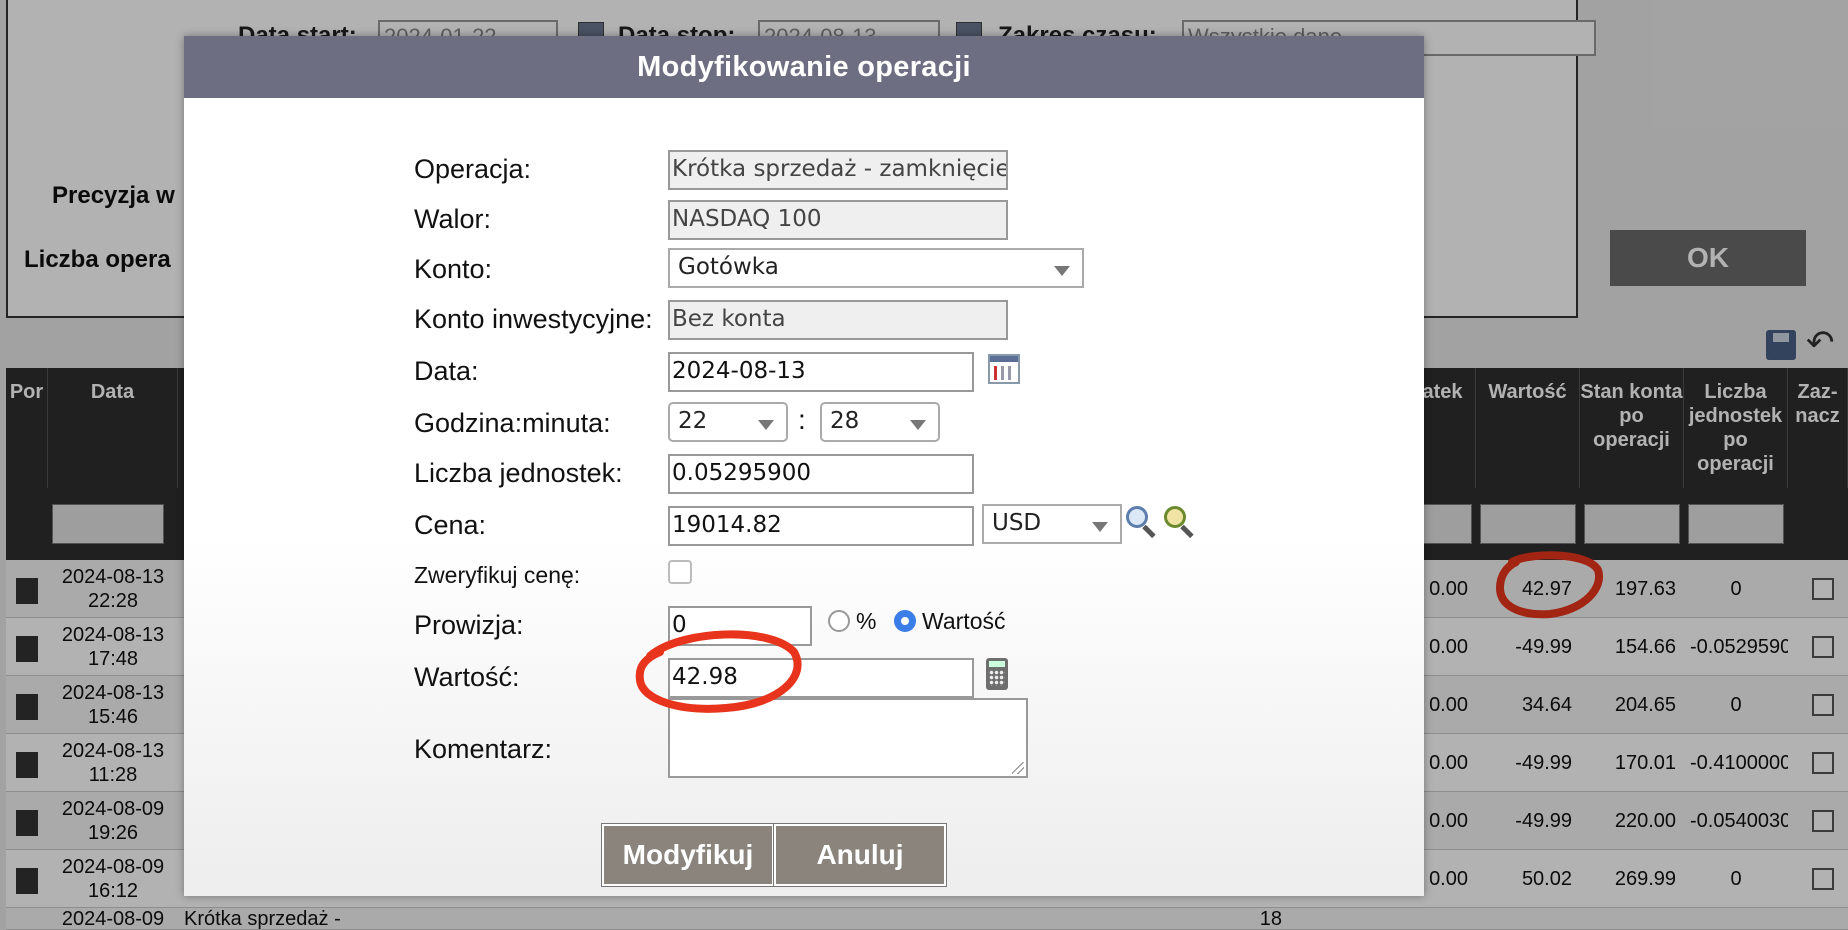 The width and height of the screenshot is (1848, 930). Describe the element at coordinates (680, 572) in the screenshot. I see `verify-price-checkbox` at that location.